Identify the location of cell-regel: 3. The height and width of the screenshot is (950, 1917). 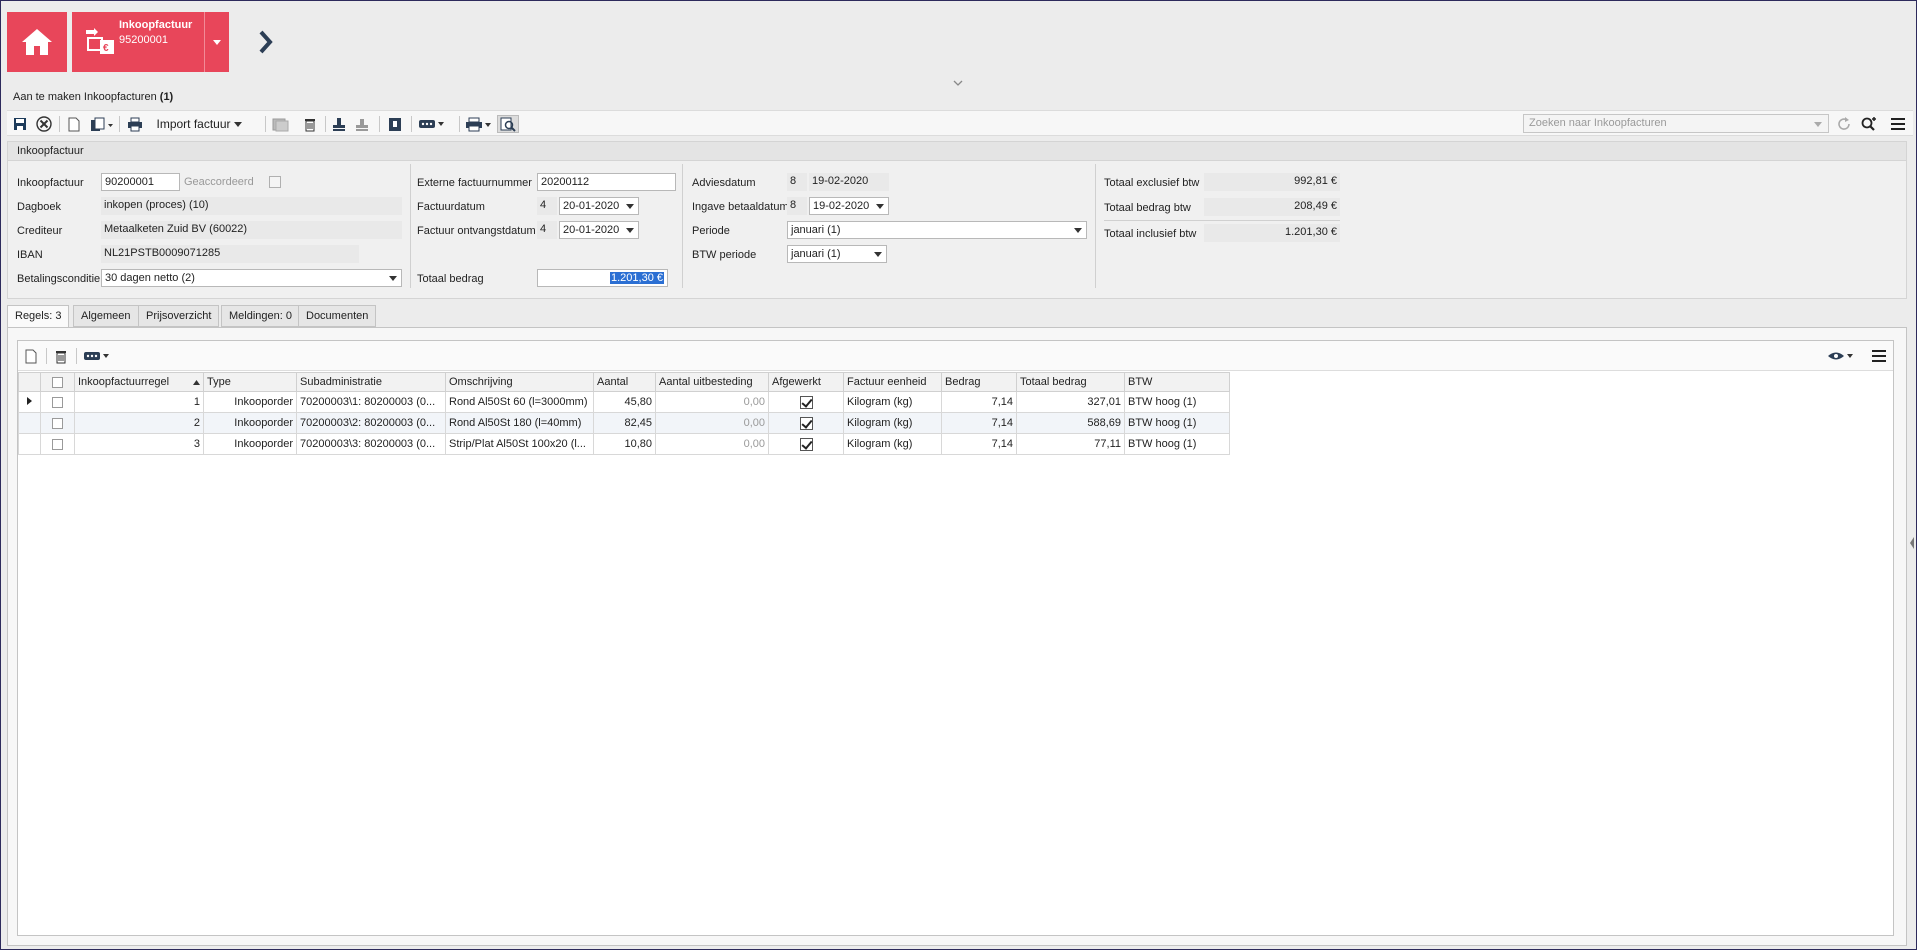
(139, 444).